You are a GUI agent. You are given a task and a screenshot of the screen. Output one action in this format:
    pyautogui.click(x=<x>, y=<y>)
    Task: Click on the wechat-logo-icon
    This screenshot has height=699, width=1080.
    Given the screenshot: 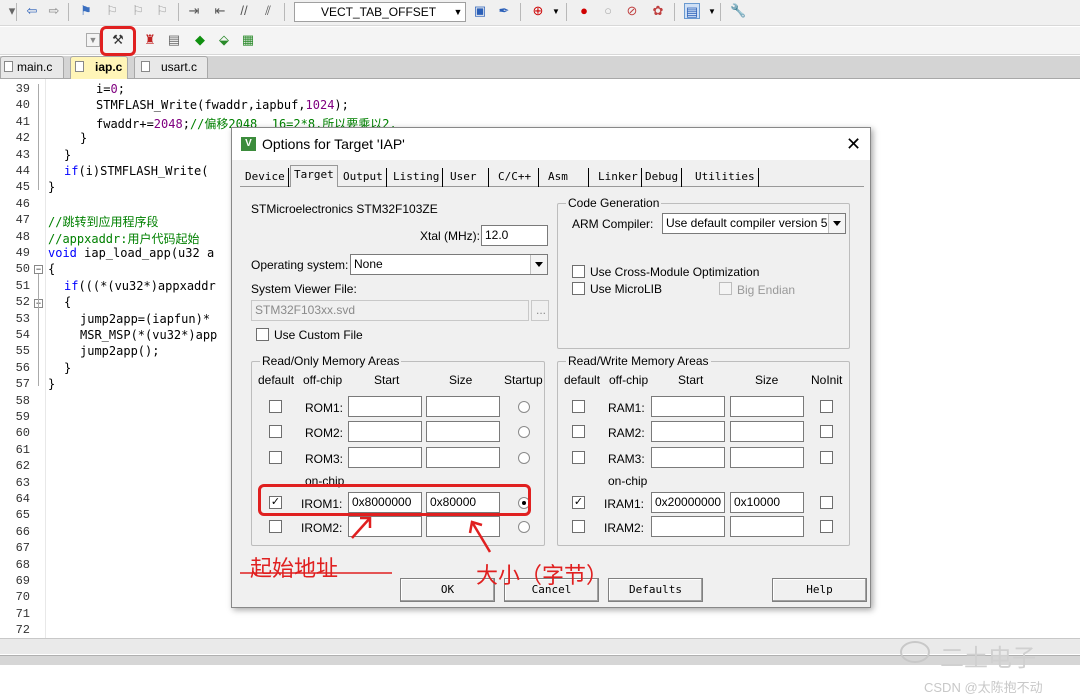 What is the action you would take?
    pyautogui.click(x=915, y=652)
    